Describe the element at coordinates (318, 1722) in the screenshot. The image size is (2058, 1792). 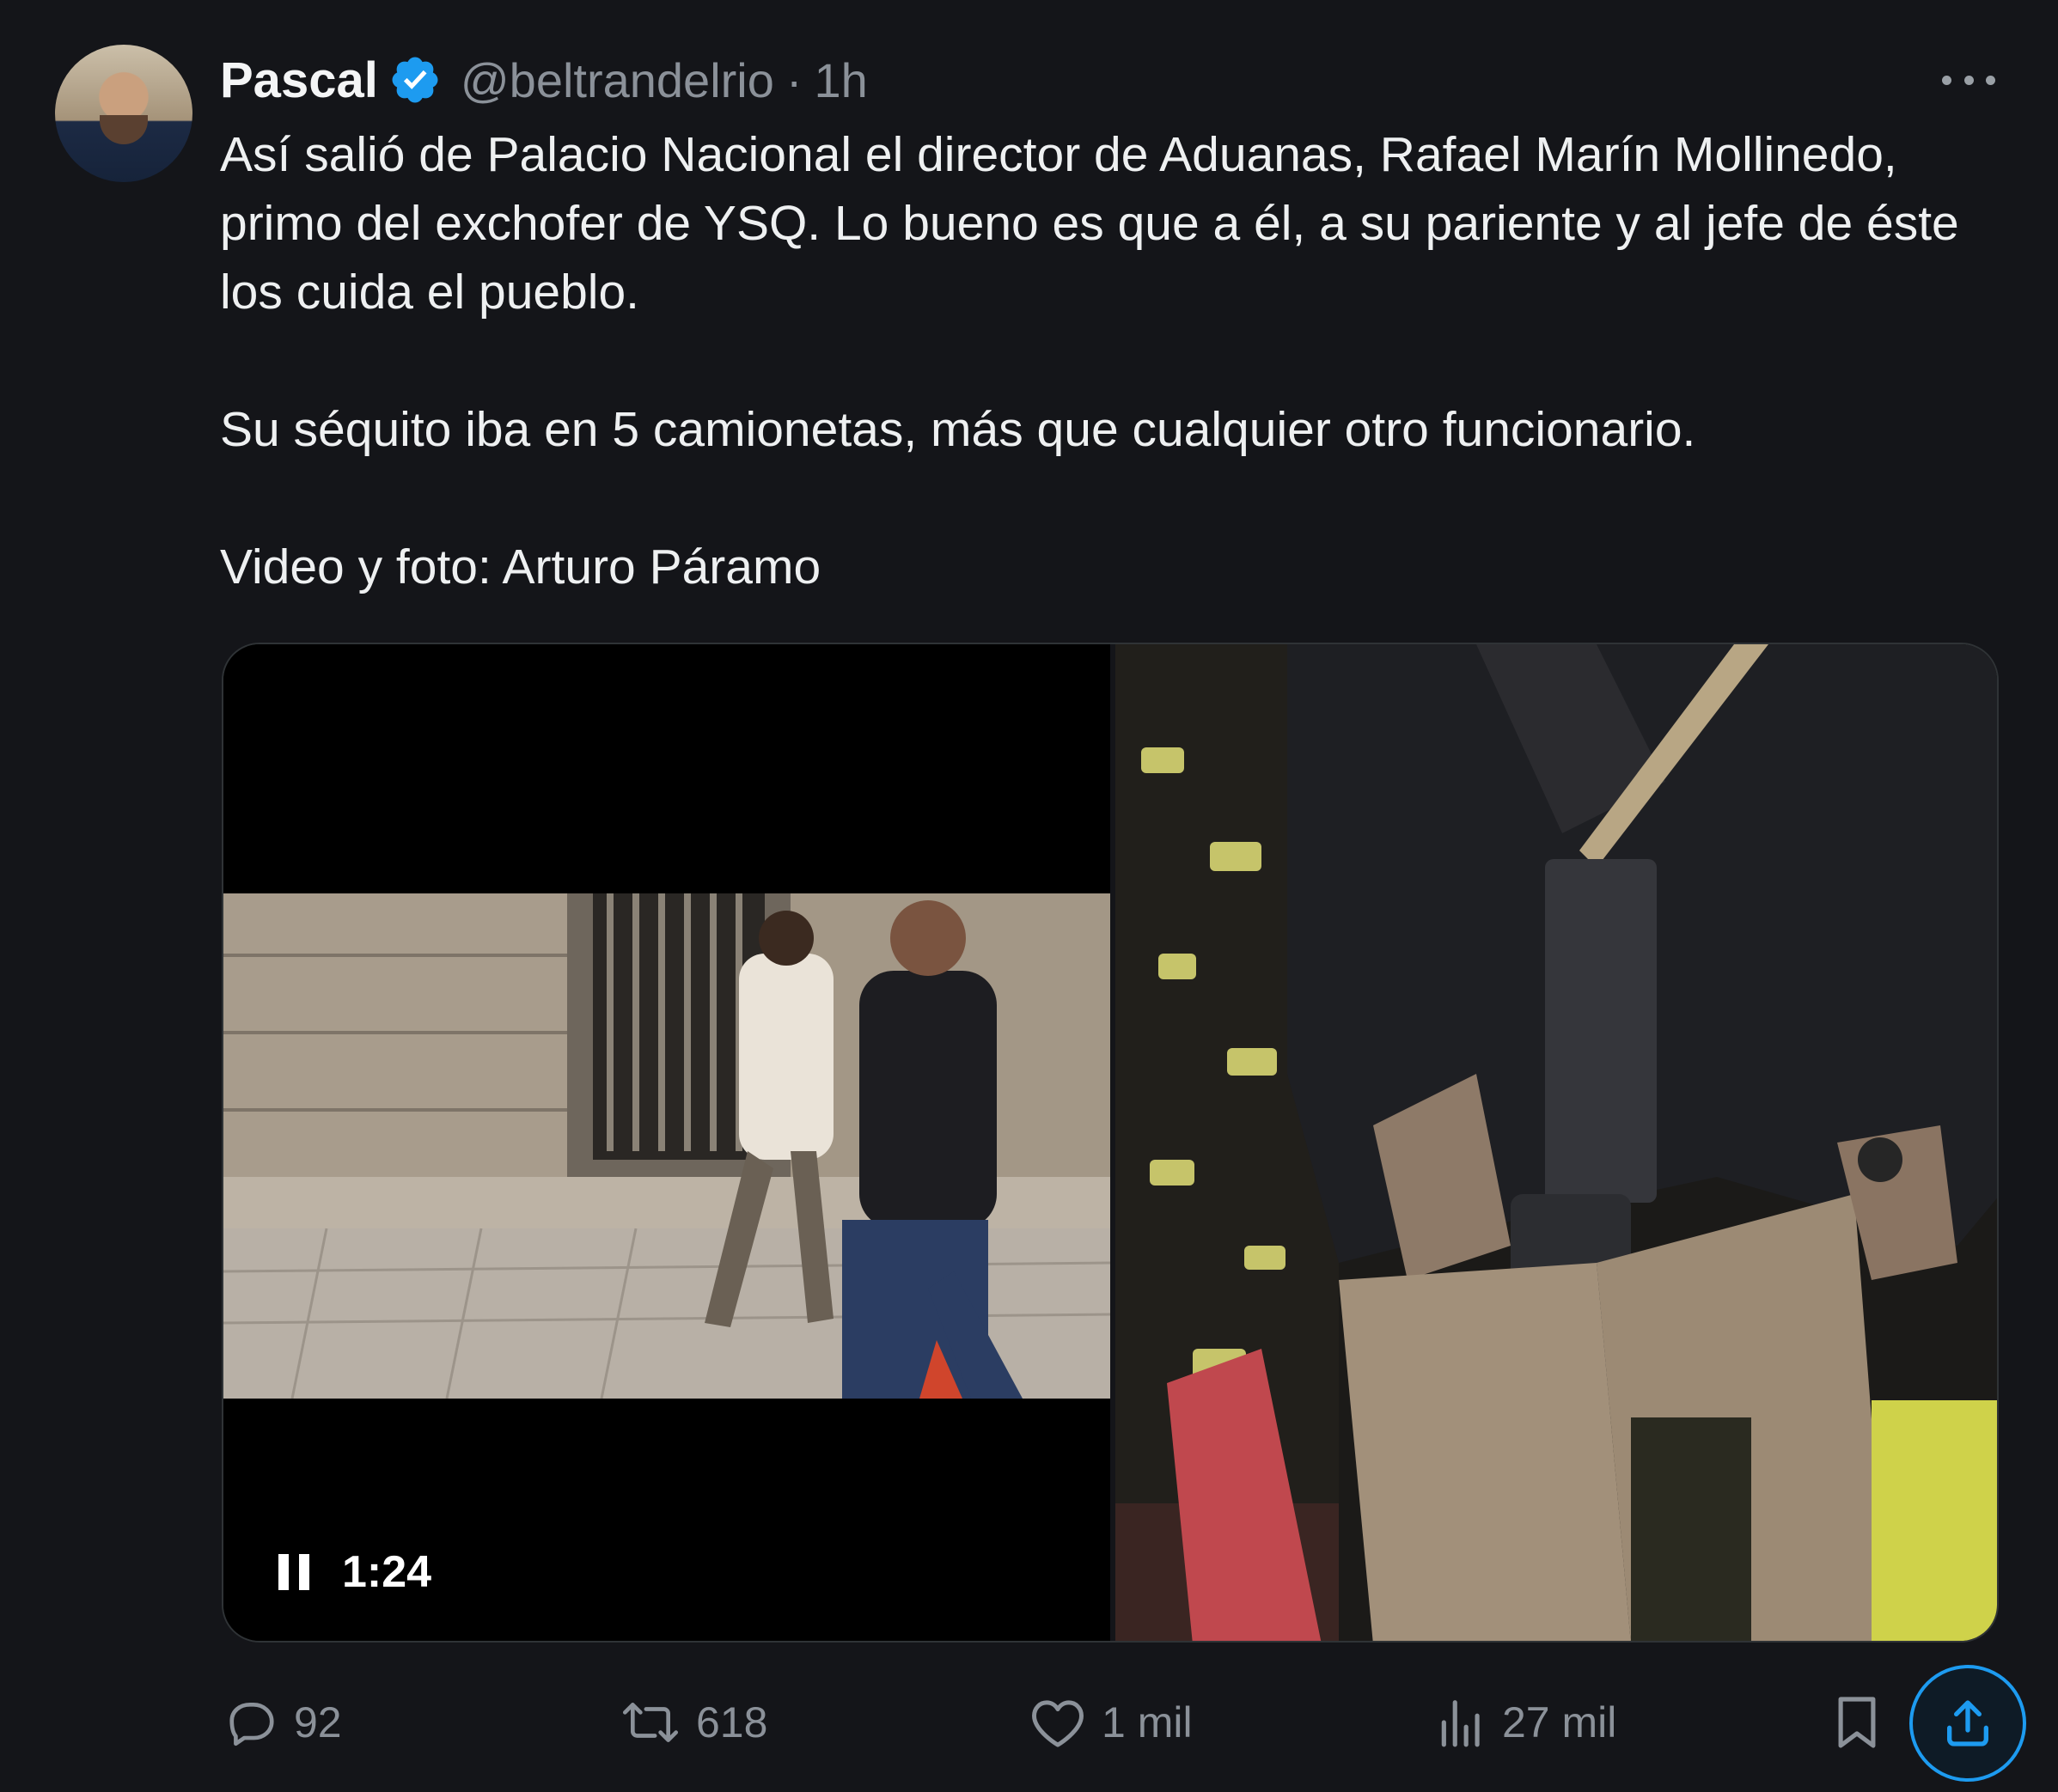
I see `reply-count: 92` at that location.